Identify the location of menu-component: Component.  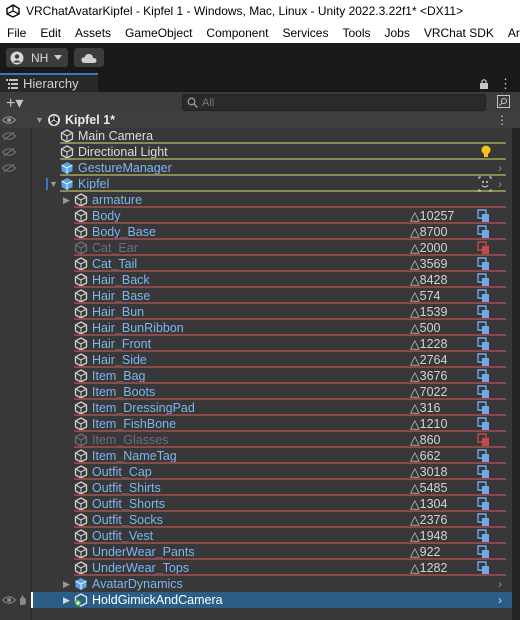
(237, 33).